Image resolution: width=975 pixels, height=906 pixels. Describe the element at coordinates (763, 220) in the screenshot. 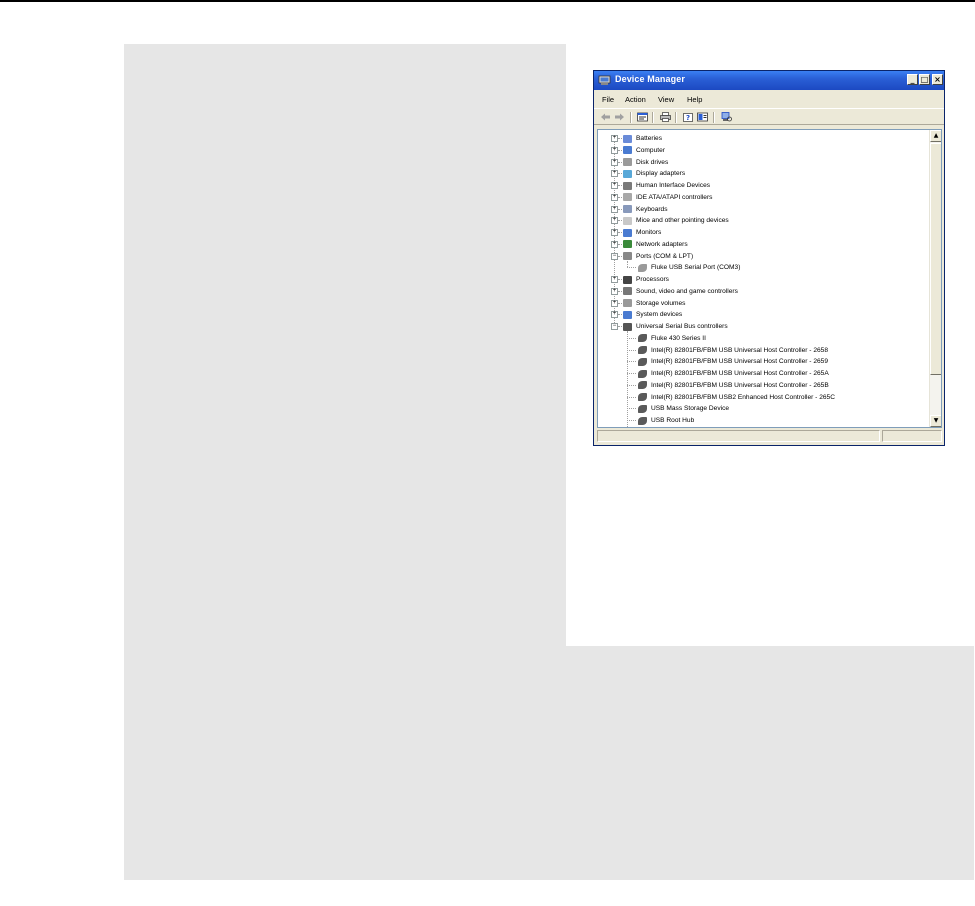

I see `tree-category: + Mice and other pointing devices` at that location.